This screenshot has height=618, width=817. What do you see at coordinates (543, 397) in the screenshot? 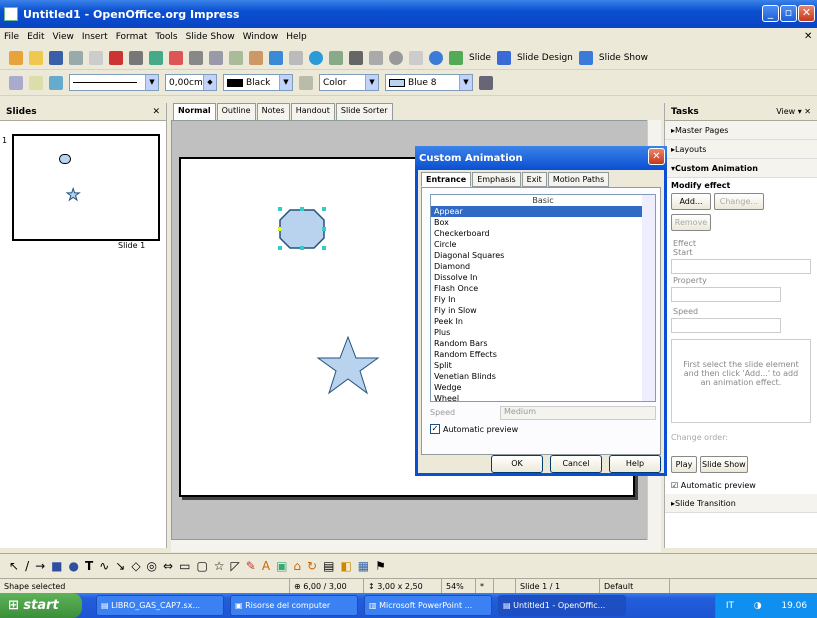
I see `effect-item: Wheel` at bounding box center [543, 397].